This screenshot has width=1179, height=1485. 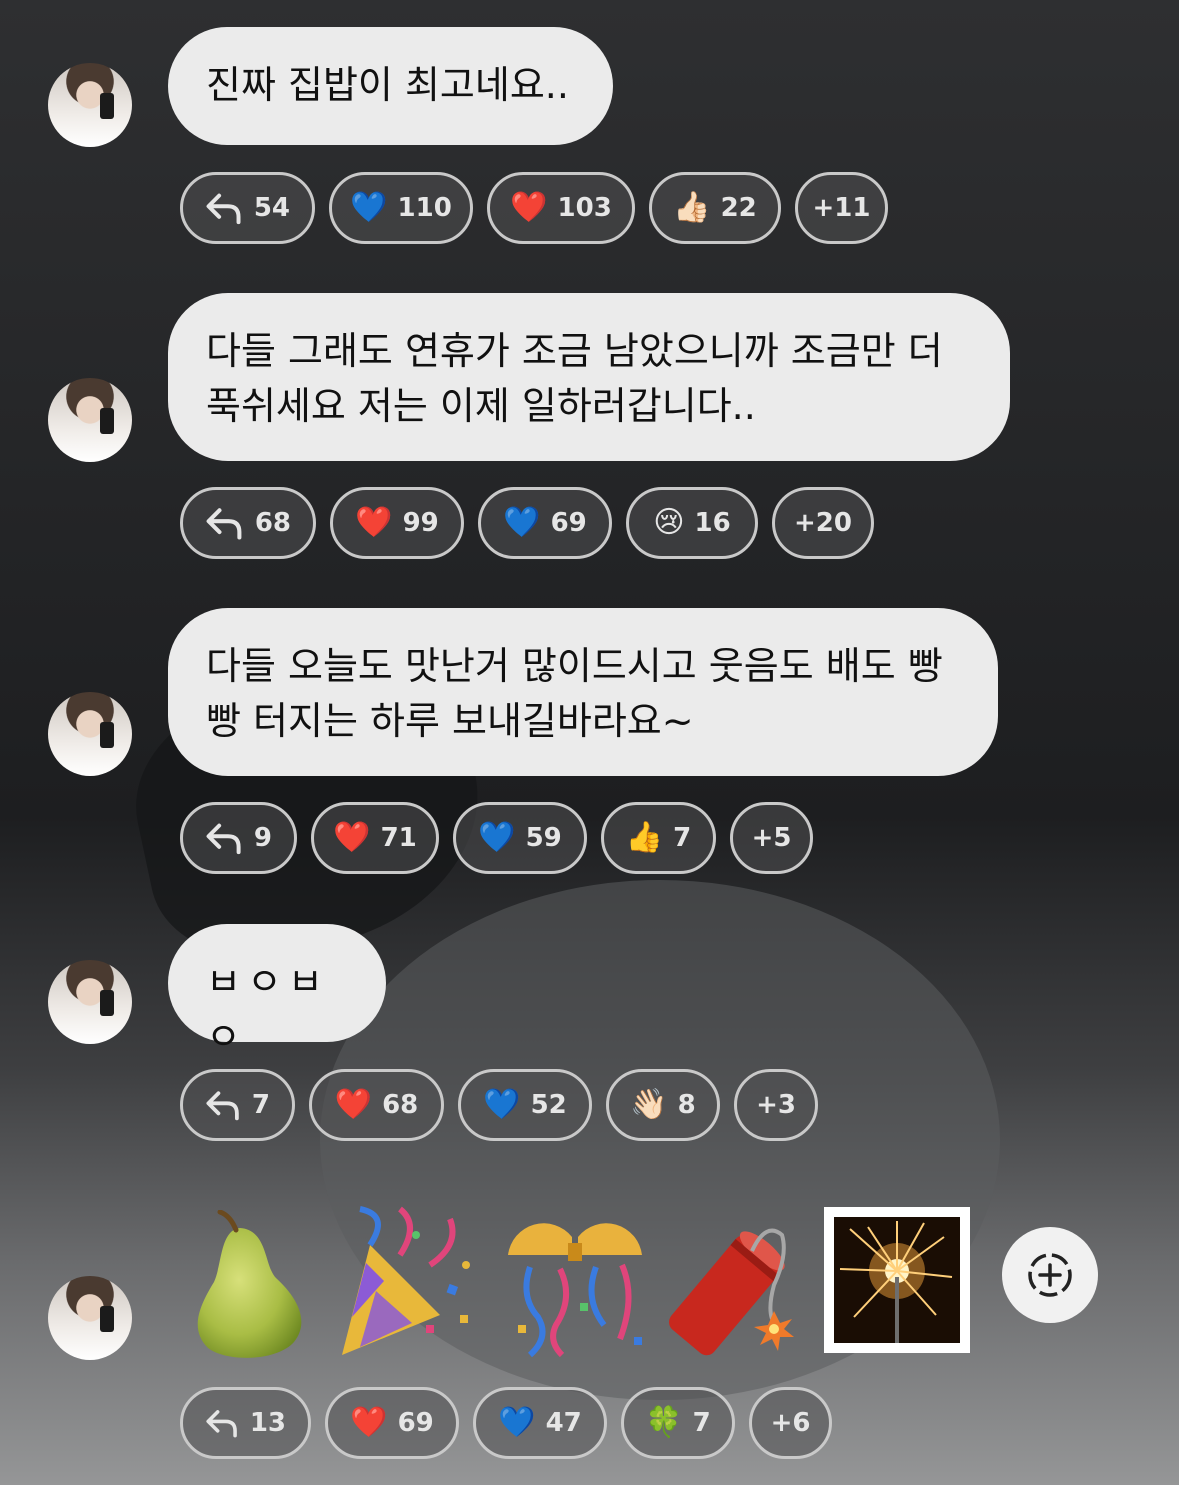 I want to click on reaction-bar: 68 ❤️ 99 💙 69 😢 16 +20, so click(x=527, y=523).